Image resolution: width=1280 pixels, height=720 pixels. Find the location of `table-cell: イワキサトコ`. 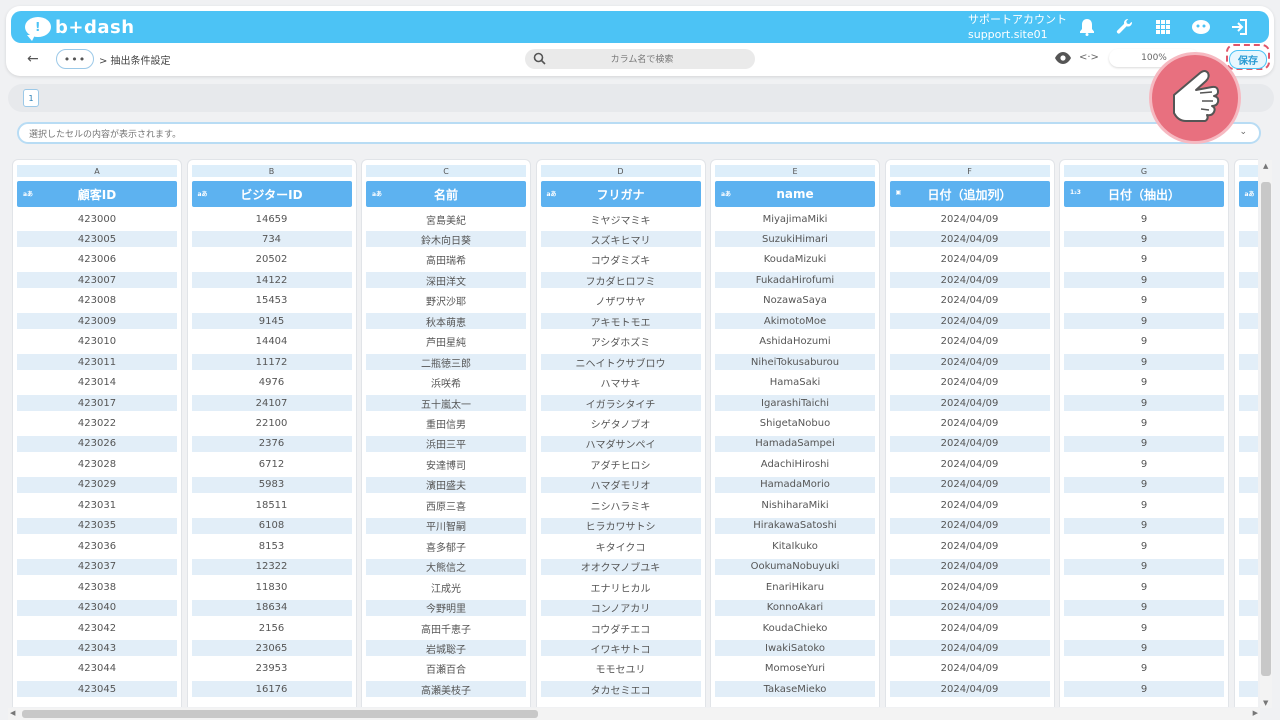

table-cell: イワキサトコ is located at coordinates (620, 648).